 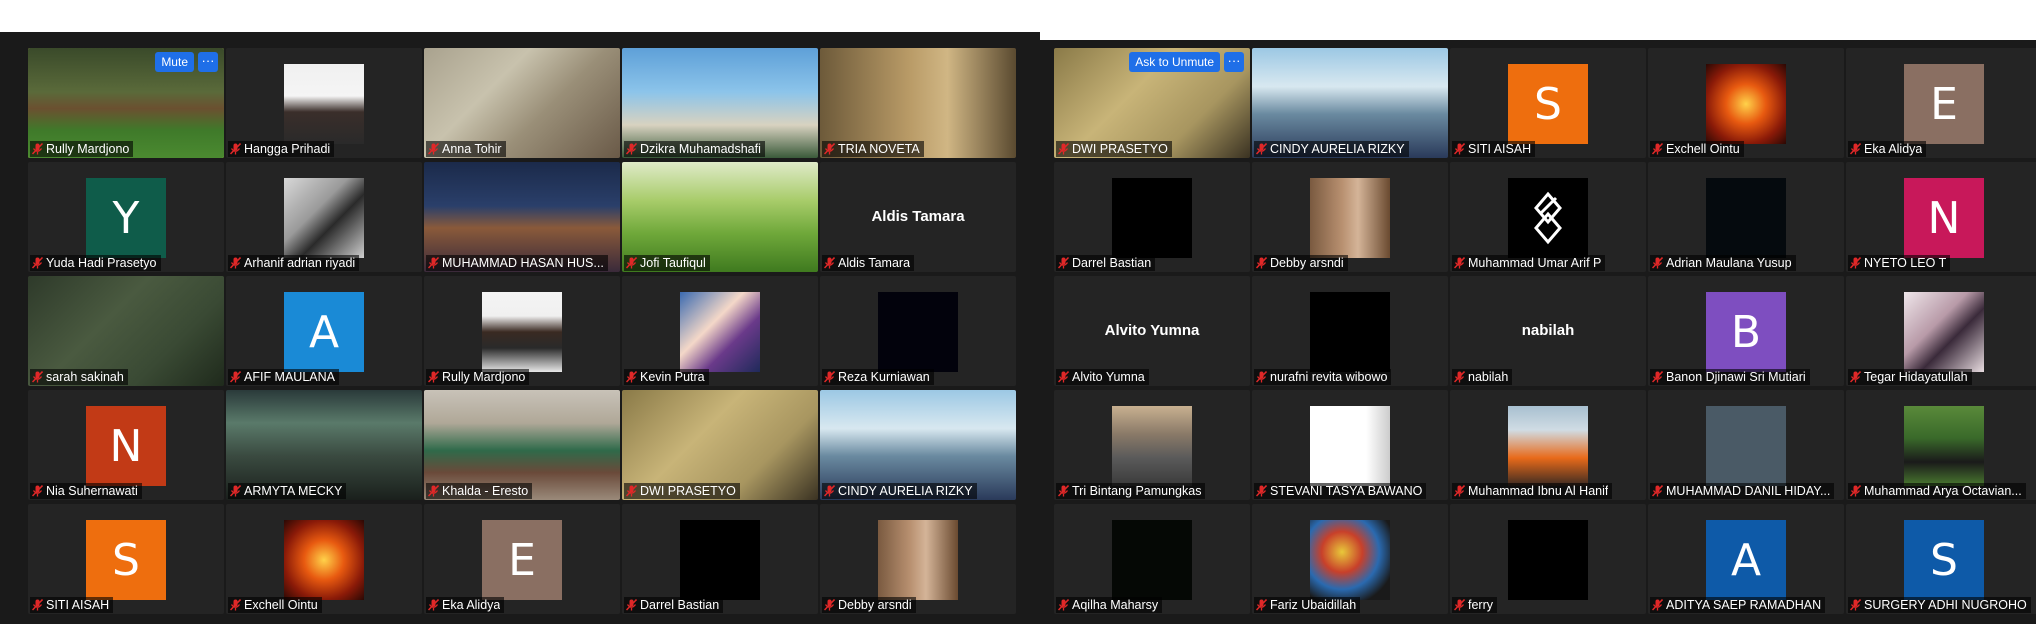 I want to click on participant-name: Tri Bintang Pamungkas, so click(x=1137, y=491).